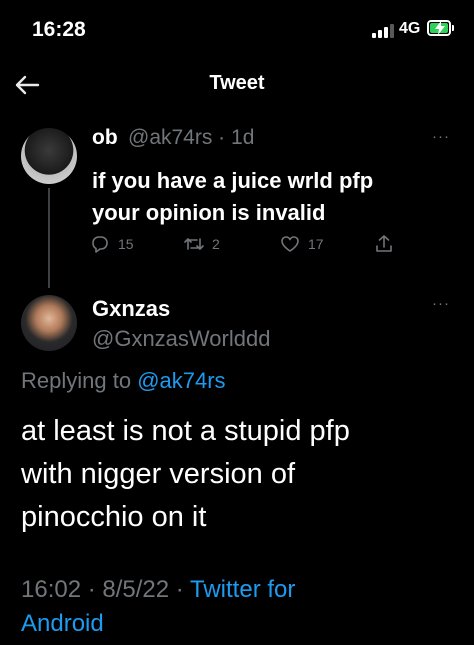 The height and width of the screenshot is (645, 474). I want to click on replying-prefix: Replying to, so click(79, 380).